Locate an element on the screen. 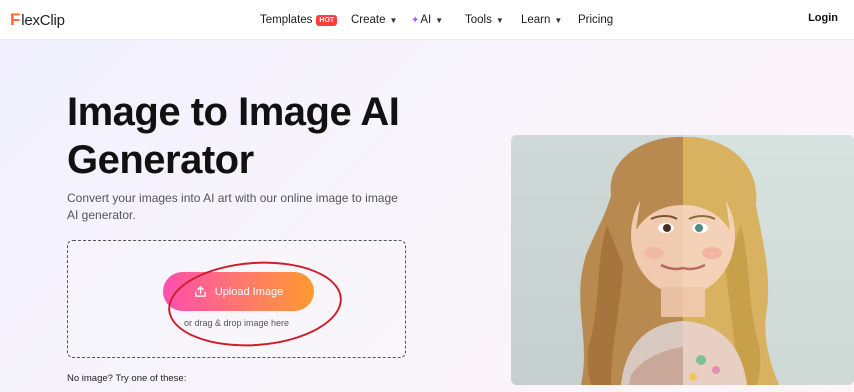  hot-badge: HOT is located at coordinates (327, 20).